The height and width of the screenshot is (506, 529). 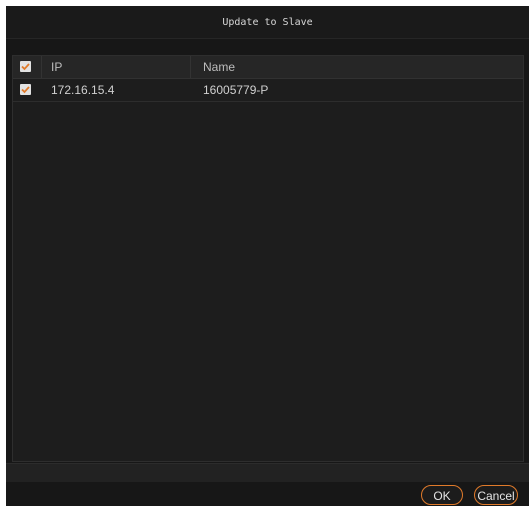 I want to click on select-all-checkbox, so click(x=25, y=66).